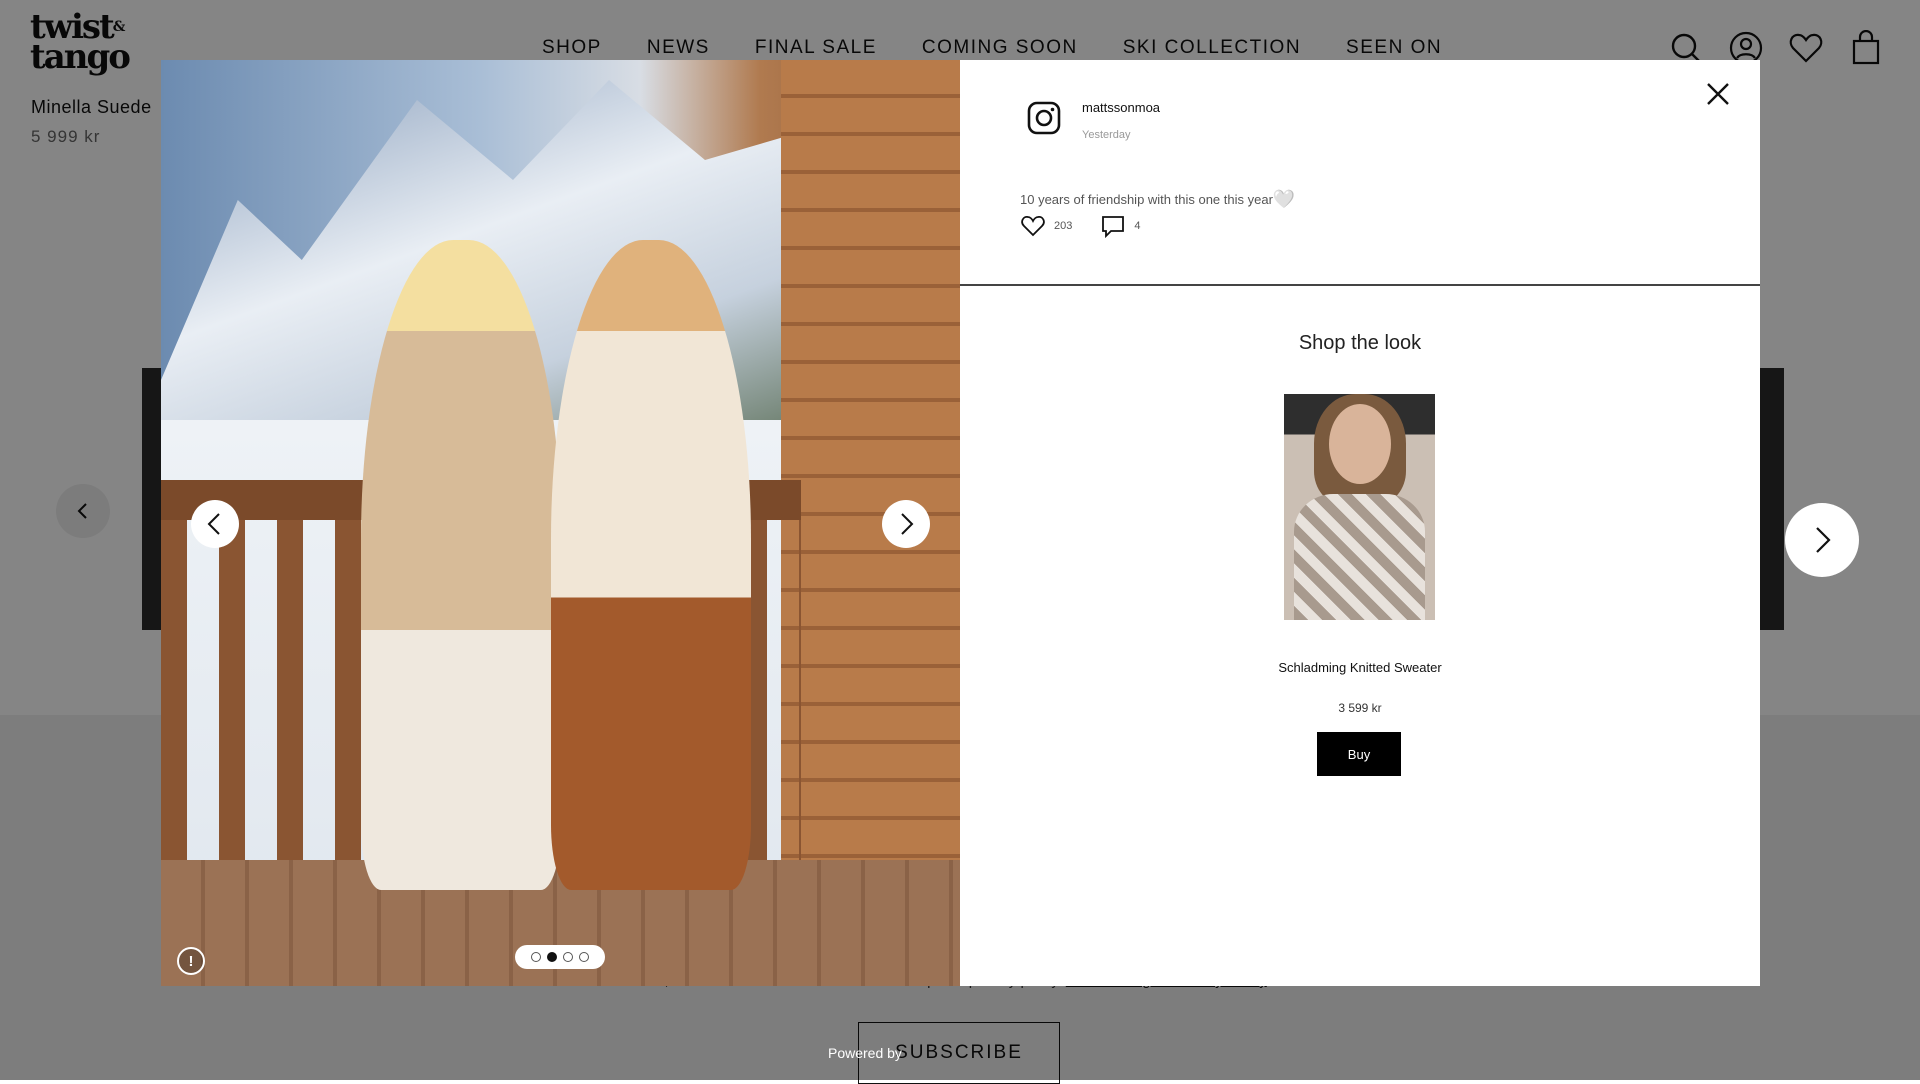  I want to click on buy-button: Buy, so click(1359, 754).